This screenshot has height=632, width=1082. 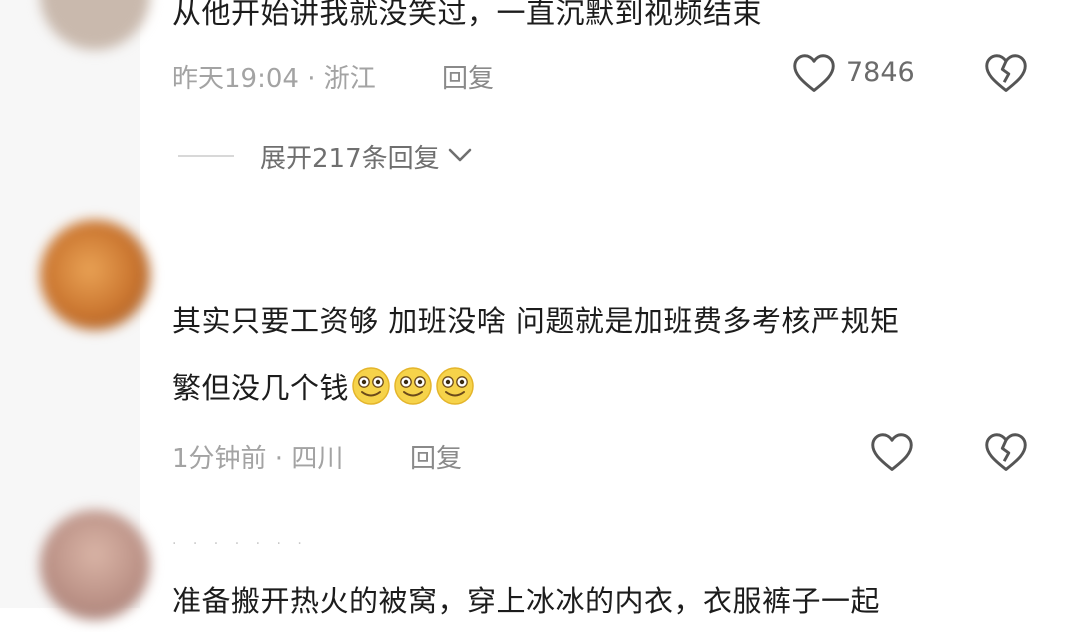 I want to click on comment-text-line: 繁但没几个钱, so click(x=261, y=388).